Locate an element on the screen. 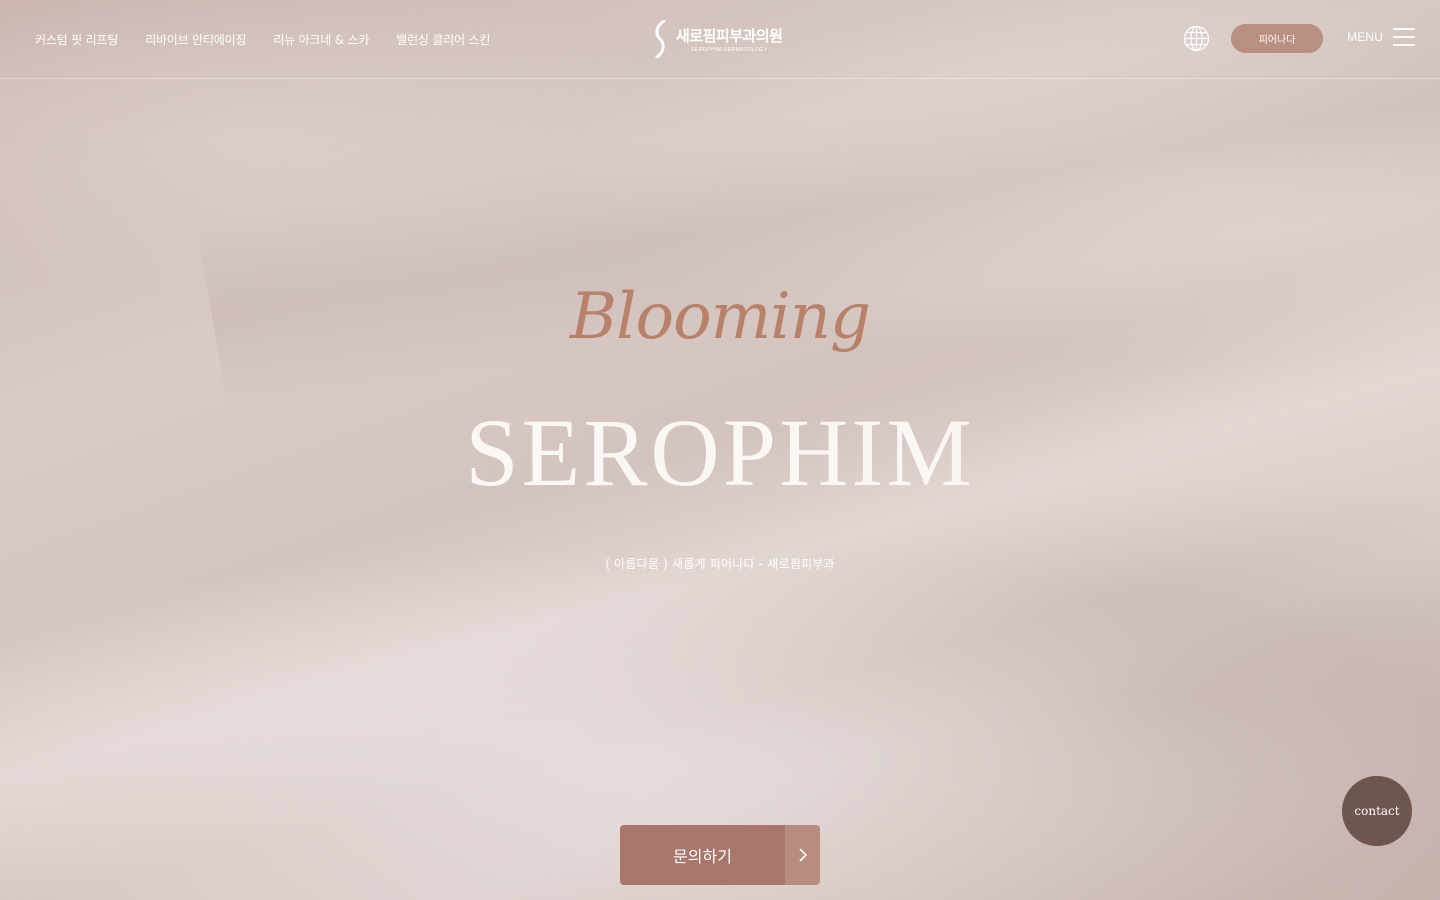 The height and width of the screenshot is (900, 1440). inquiry-button: 문의하기 is located at coordinates (720, 855).